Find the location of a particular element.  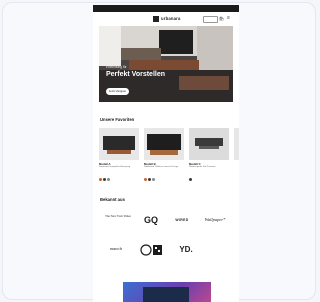

bottom-feature-image is located at coordinates (167, 292).